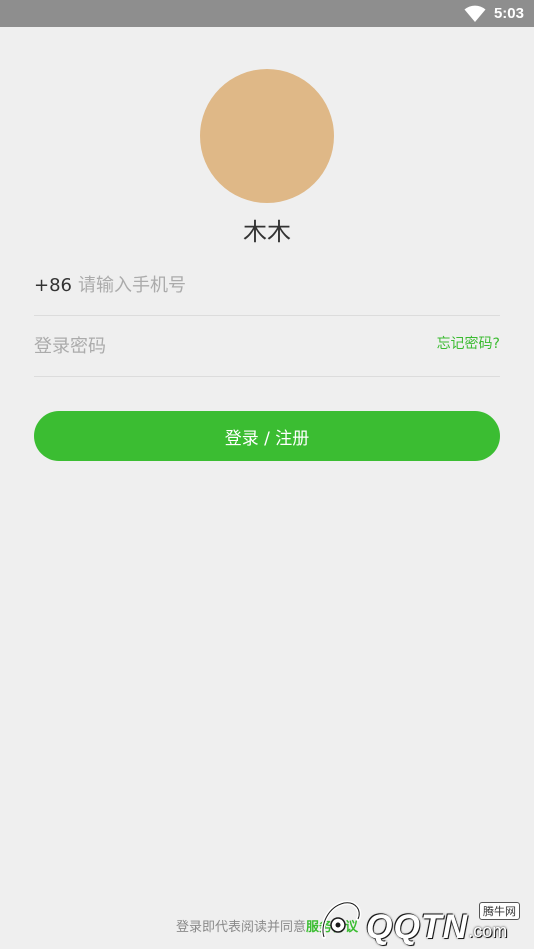 The width and height of the screenshot is (534, 949). I want to click on phone-input, so click(289, 285).